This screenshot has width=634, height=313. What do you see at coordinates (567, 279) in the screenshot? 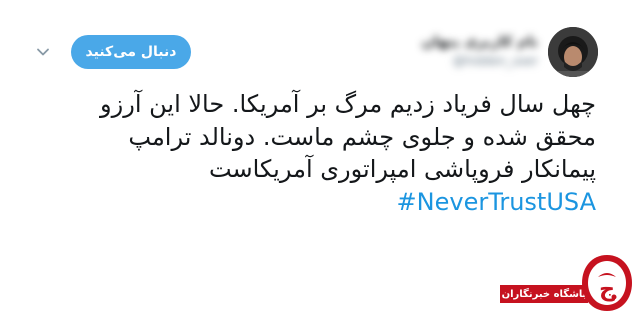
I see `watermark: باشگاه خبرنگاران ج` at bounding box center [567, 279].